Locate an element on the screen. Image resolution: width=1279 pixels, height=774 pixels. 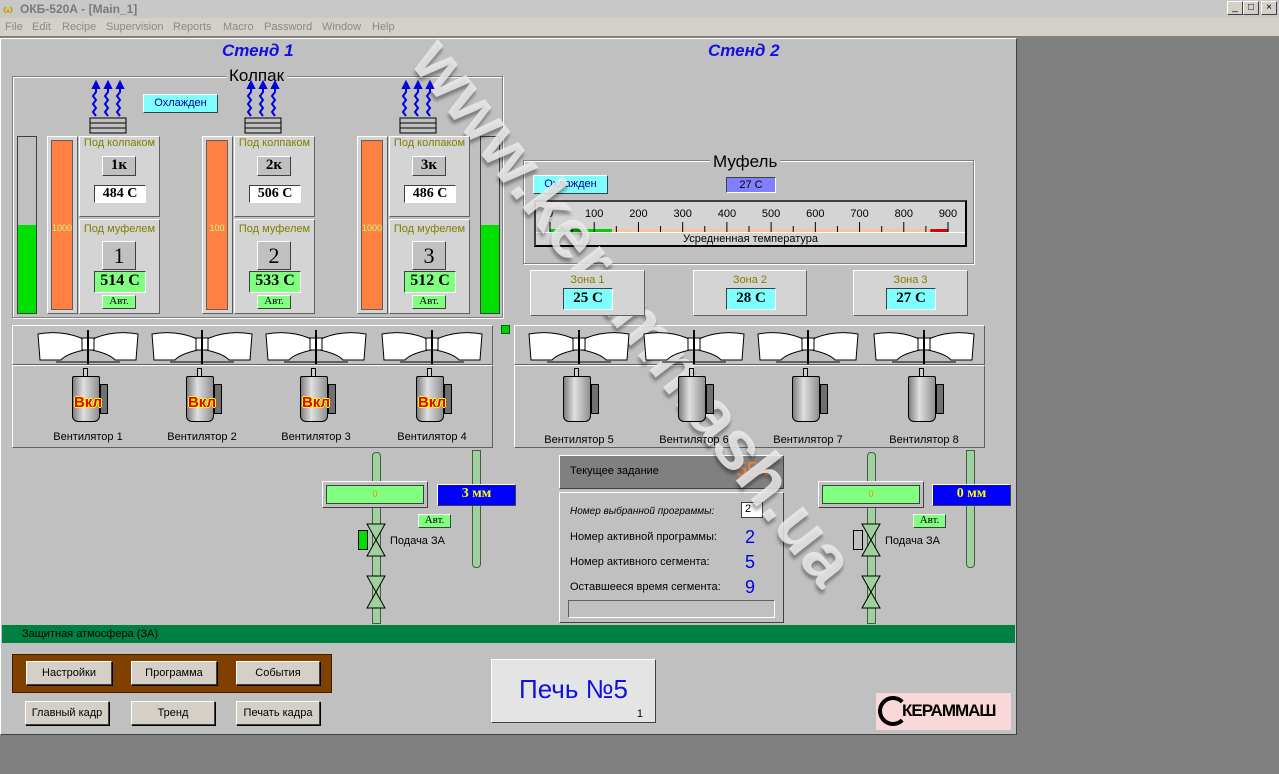
active-segment-value: 5 is located at coordinates (750, 562).